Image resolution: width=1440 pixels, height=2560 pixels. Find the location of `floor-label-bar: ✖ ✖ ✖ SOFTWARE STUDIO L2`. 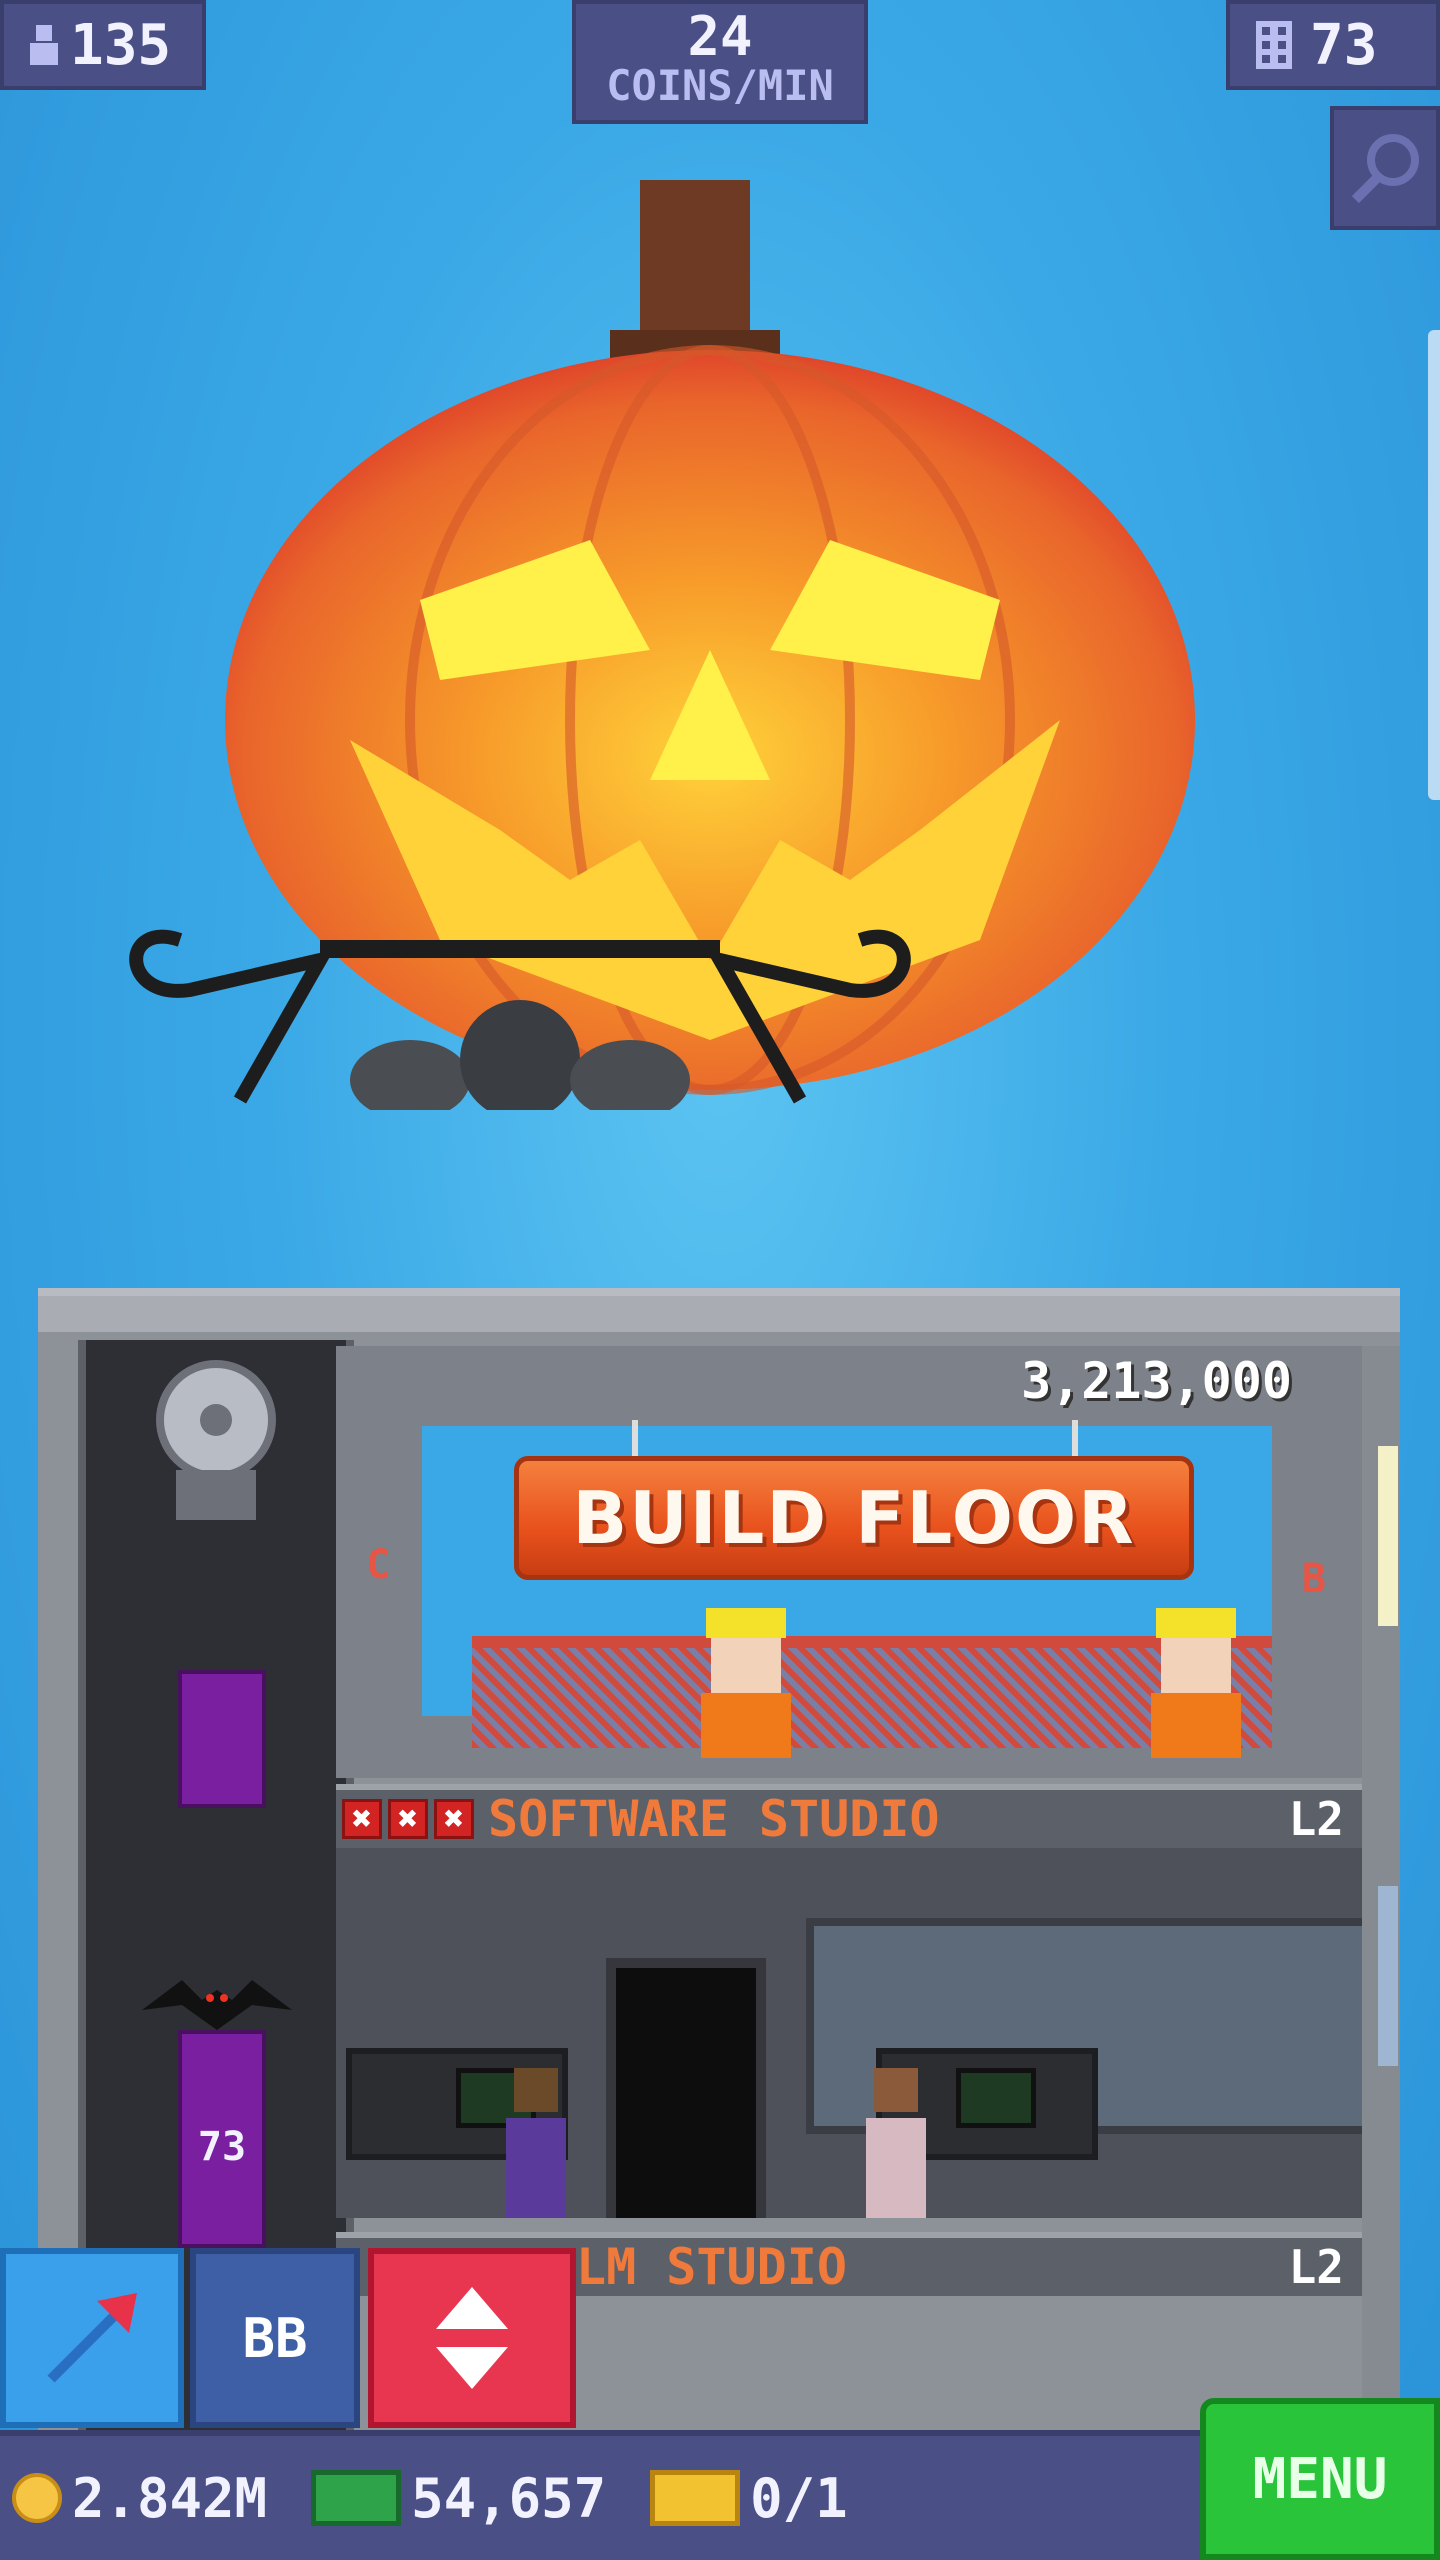

floor-label-bar: ✖ ✖ ✖ SOFTWARE STUDIO L2 is located at coordinates (849, 1816).